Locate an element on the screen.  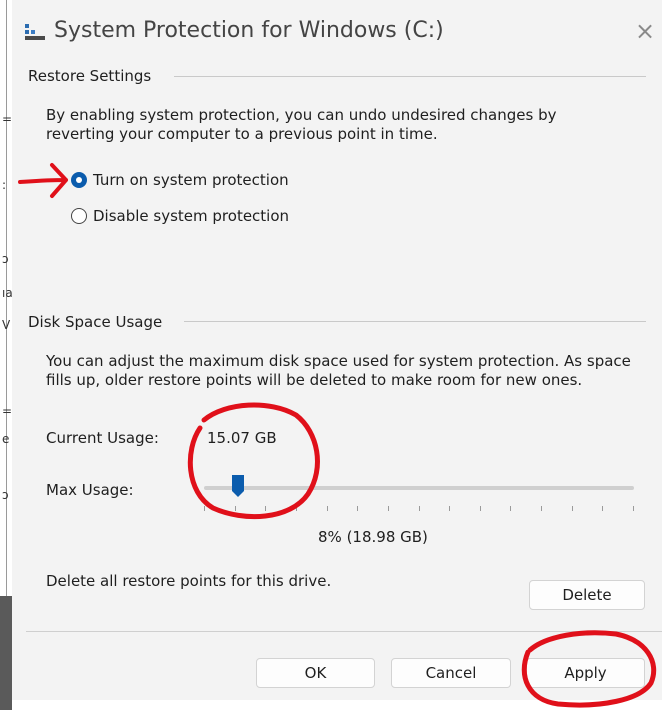
apply-button: Apply is located at coordinates (585, 673).